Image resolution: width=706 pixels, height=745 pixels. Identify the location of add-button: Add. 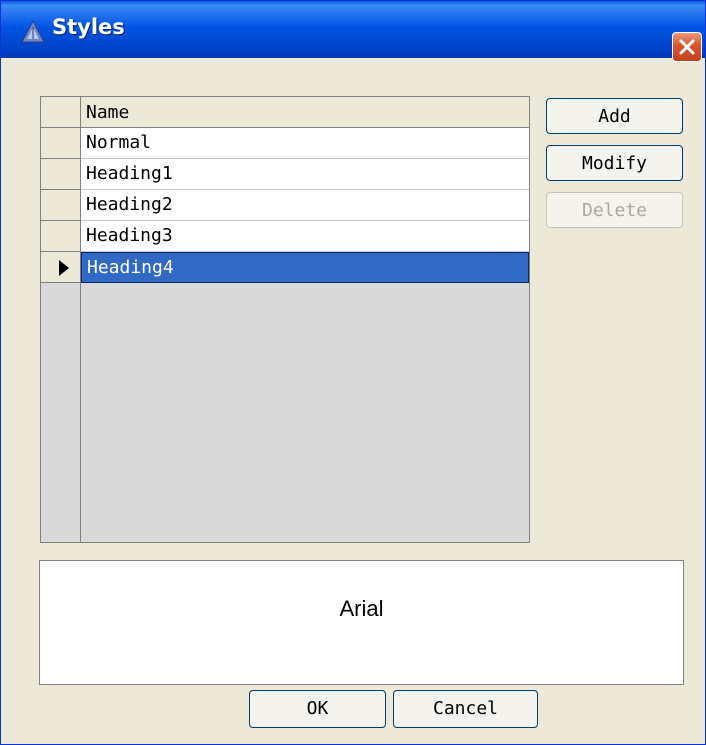
(614, 116).